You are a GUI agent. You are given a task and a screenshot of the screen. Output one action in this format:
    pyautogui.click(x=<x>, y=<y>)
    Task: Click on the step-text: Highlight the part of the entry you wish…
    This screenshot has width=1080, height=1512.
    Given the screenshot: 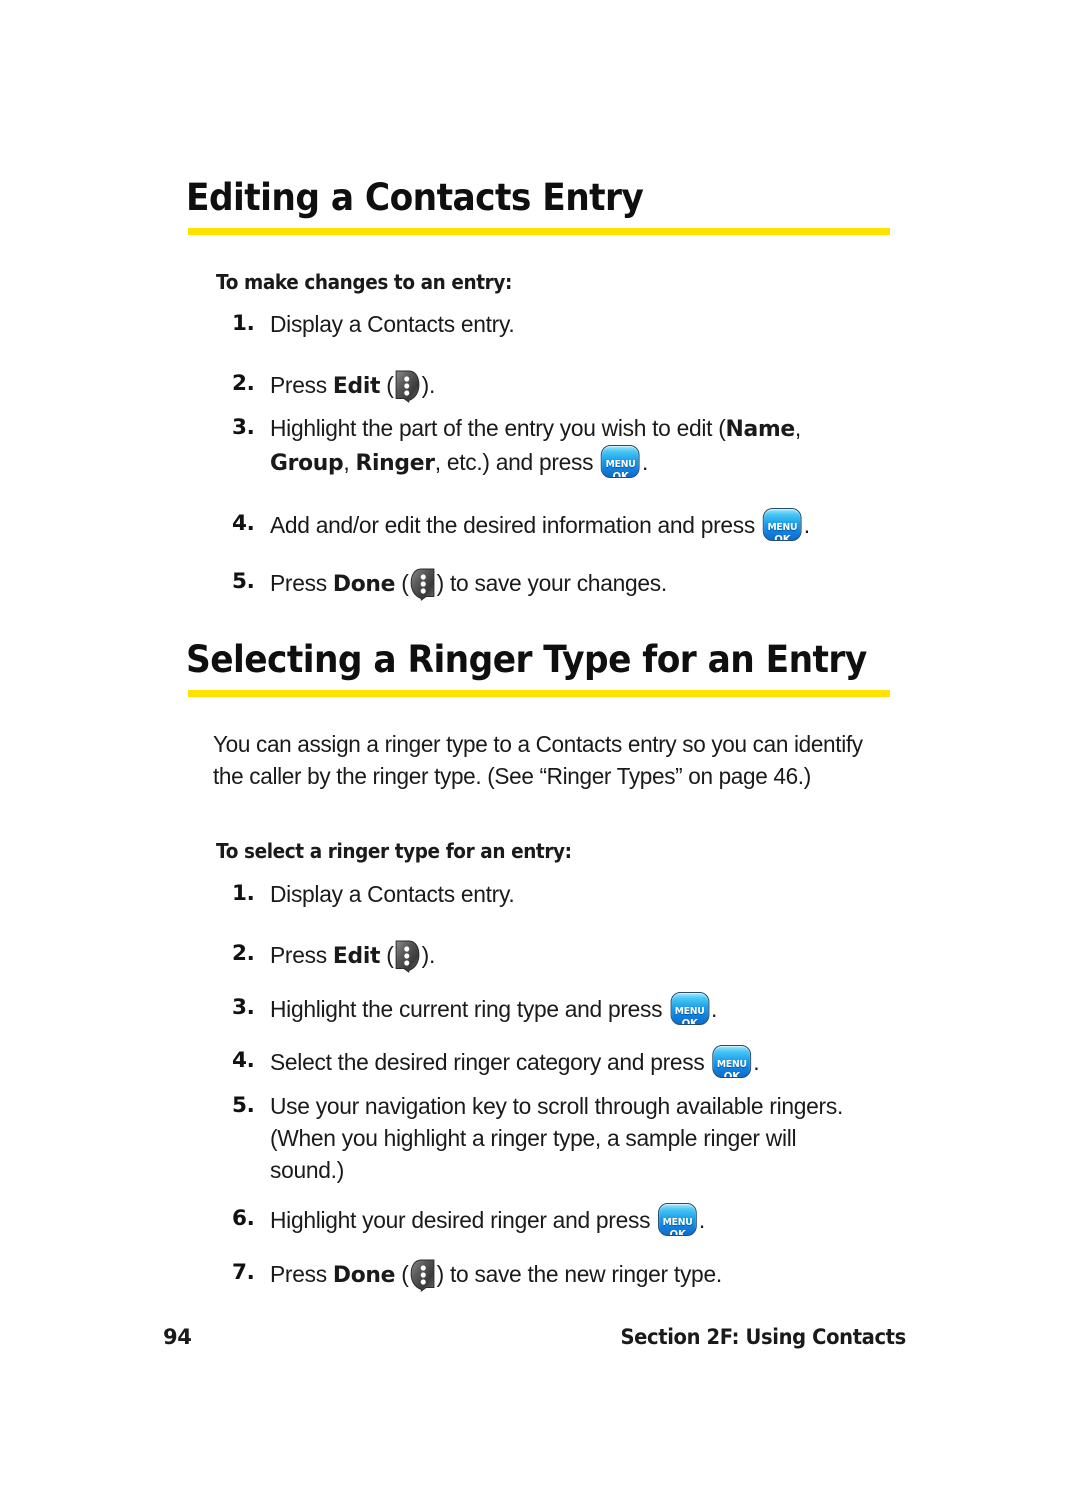 What is the action you would take?
    pyautogui.click(x=576, y=445)
    